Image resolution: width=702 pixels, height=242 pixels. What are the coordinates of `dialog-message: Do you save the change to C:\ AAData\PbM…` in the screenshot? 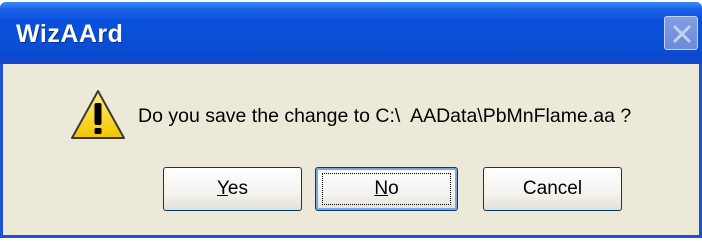 It's located at (385, 116).